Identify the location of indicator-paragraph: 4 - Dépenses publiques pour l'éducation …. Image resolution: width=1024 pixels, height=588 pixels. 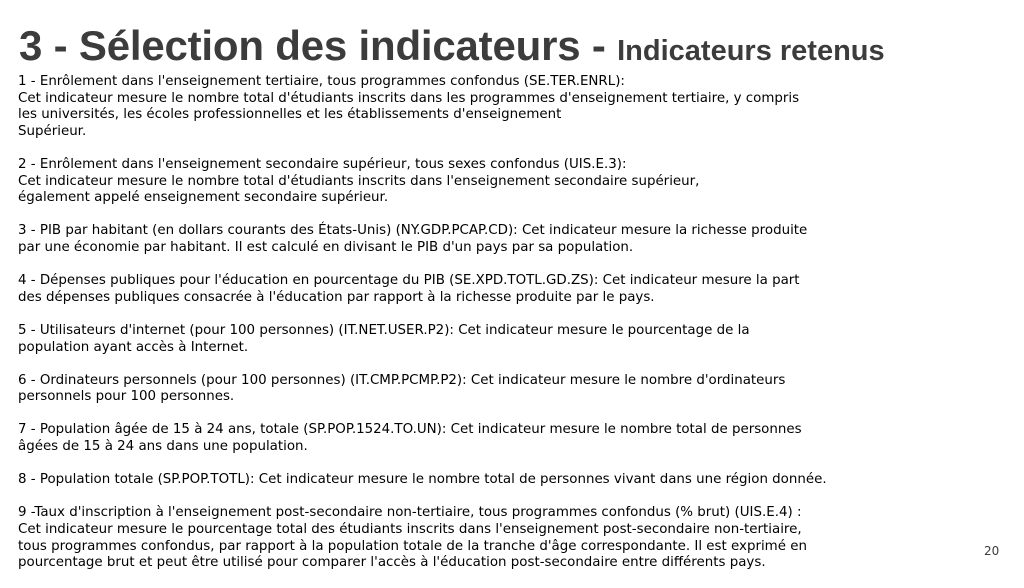
(468, 289).